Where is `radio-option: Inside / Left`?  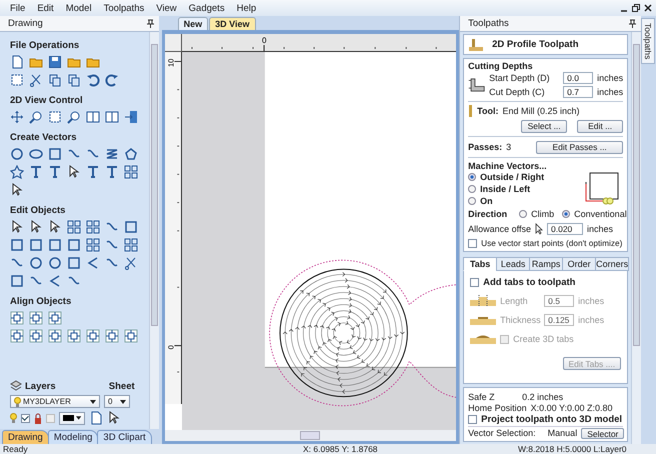
radio-option: Inside / Left is located at coordinates (526, 189).